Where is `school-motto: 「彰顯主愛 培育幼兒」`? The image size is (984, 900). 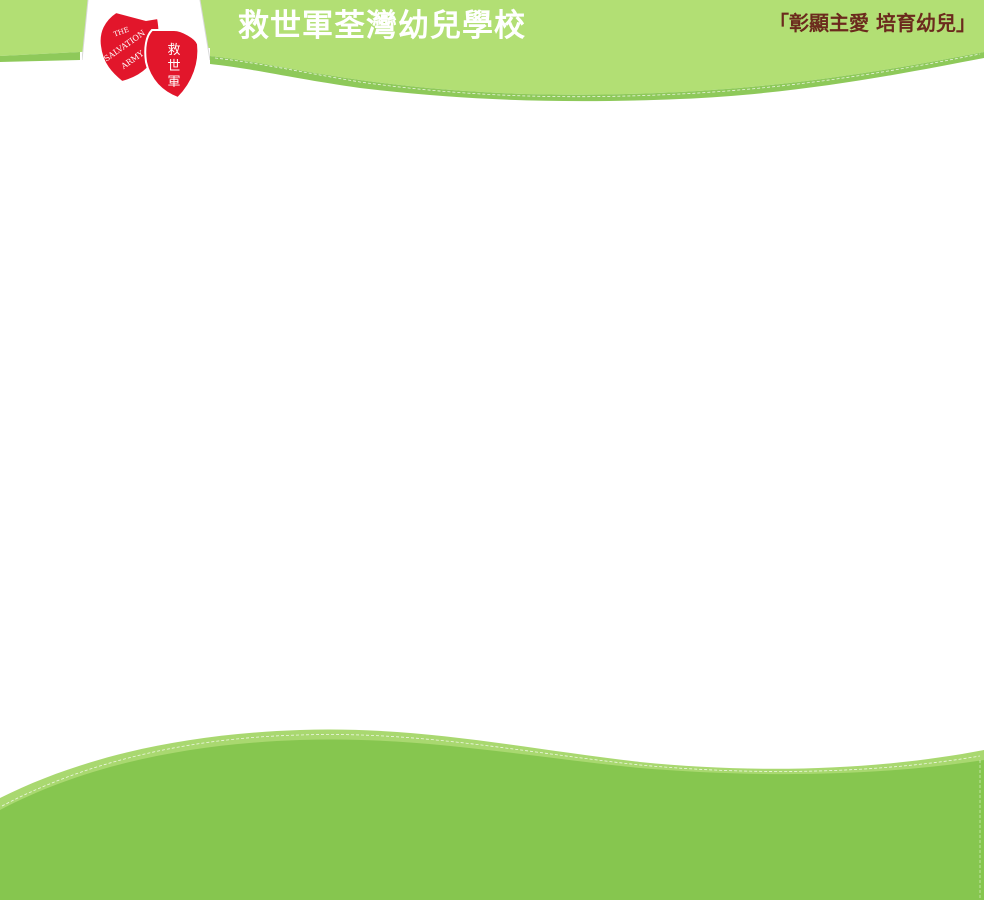
school-motto: 「彰顯主愛 培育幼兒」 is located at coordinates (872, 23).